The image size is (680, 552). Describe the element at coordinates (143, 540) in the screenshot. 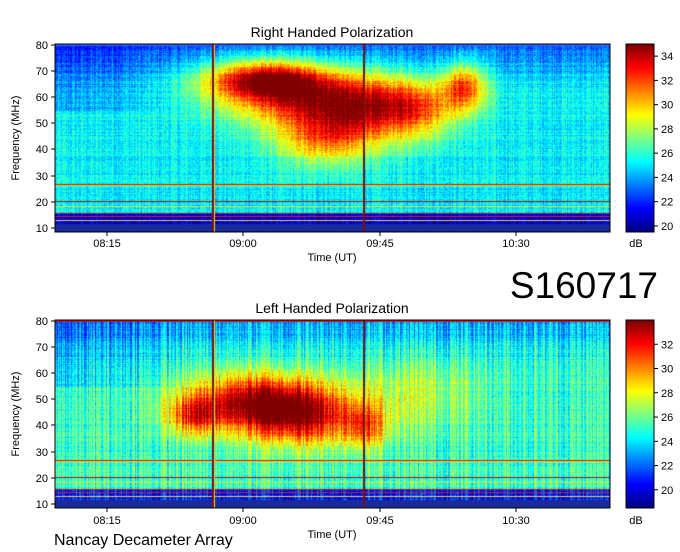

I see `instrument-name: Nancay Decameter Array` at that location.